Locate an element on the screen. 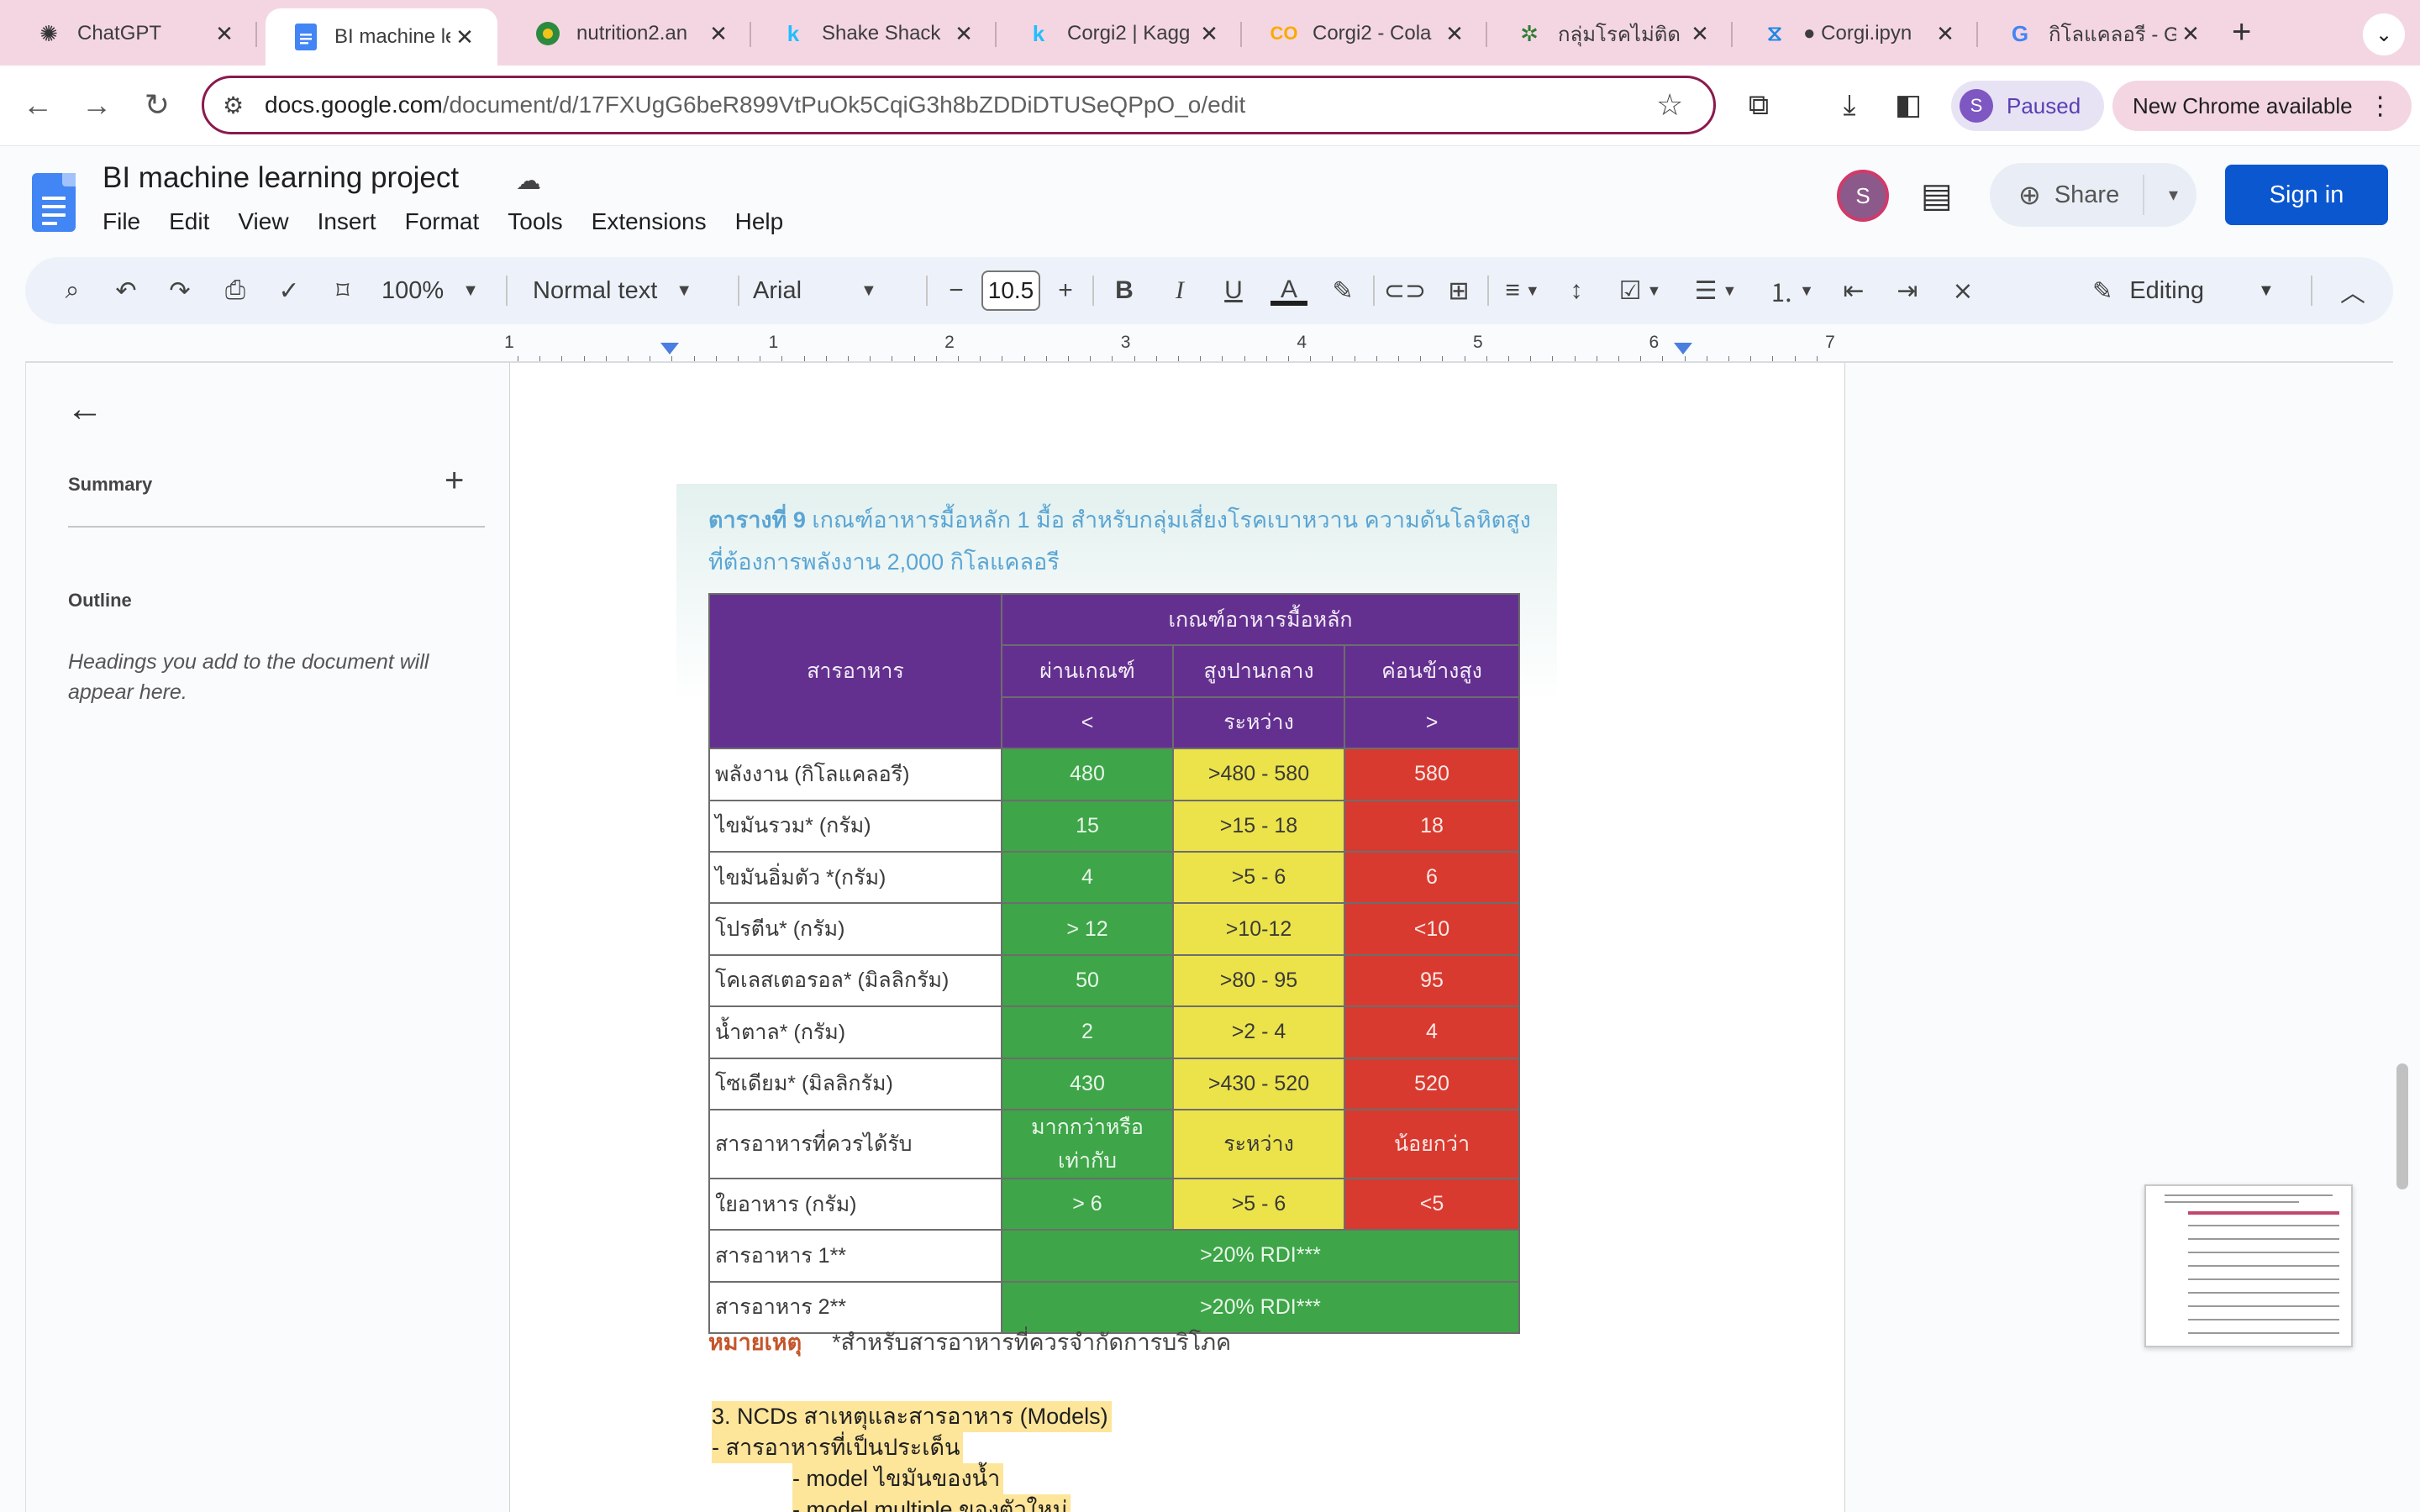 The image size is (2420, 1512). document-title: BI machine learning project is located at coordinates (281, 178).